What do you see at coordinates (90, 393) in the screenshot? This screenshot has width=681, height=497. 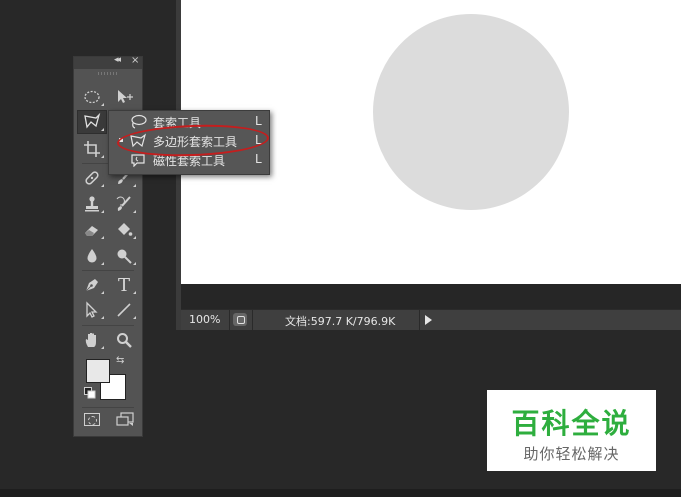 I see `default-colors-icon` at bounding box center [90, 393].